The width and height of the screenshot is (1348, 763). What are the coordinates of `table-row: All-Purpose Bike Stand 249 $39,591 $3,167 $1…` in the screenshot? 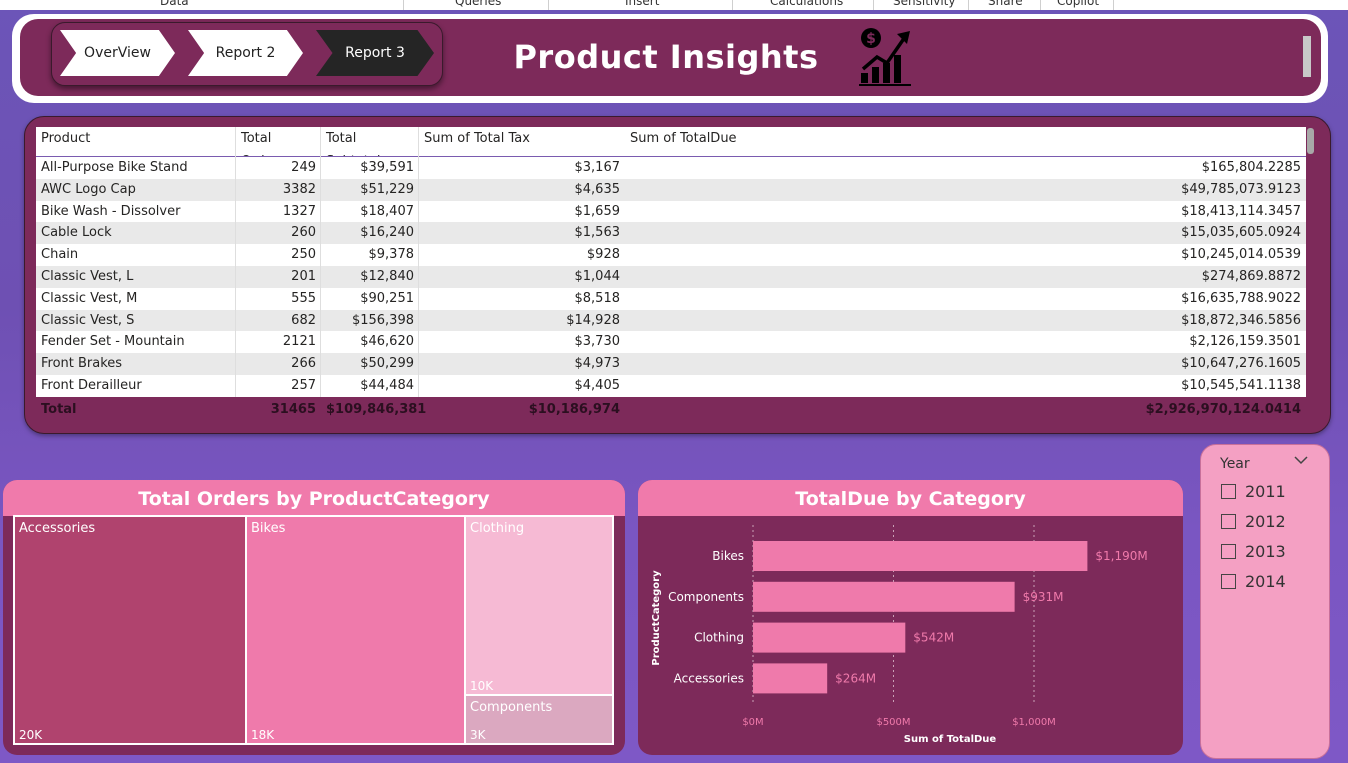 It's located at (671, 168).